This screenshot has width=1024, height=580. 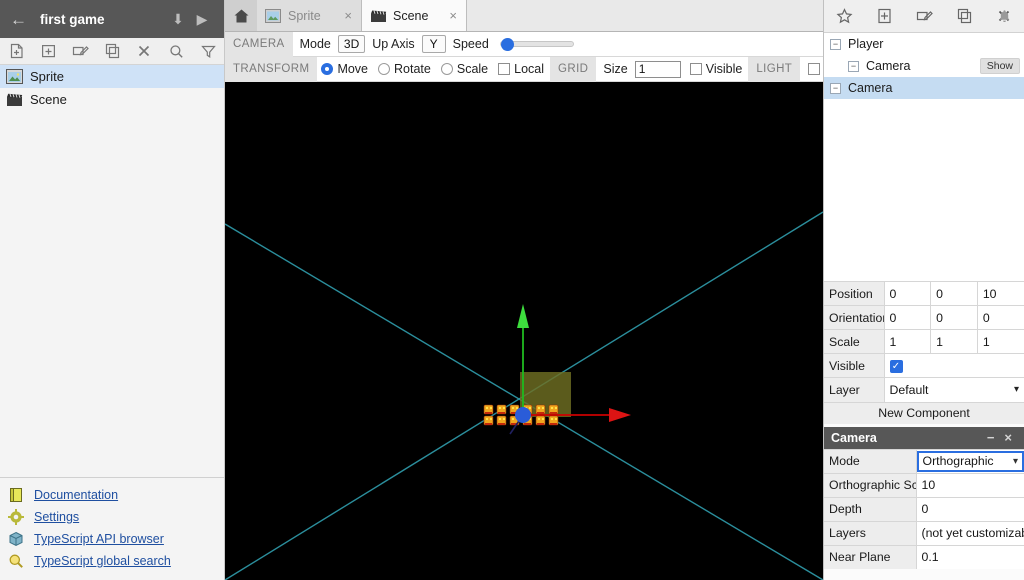 What do you see at coordinates (72, 19) in the screenshot?
I see `project-title: first game` at bounding box center [72, 19].